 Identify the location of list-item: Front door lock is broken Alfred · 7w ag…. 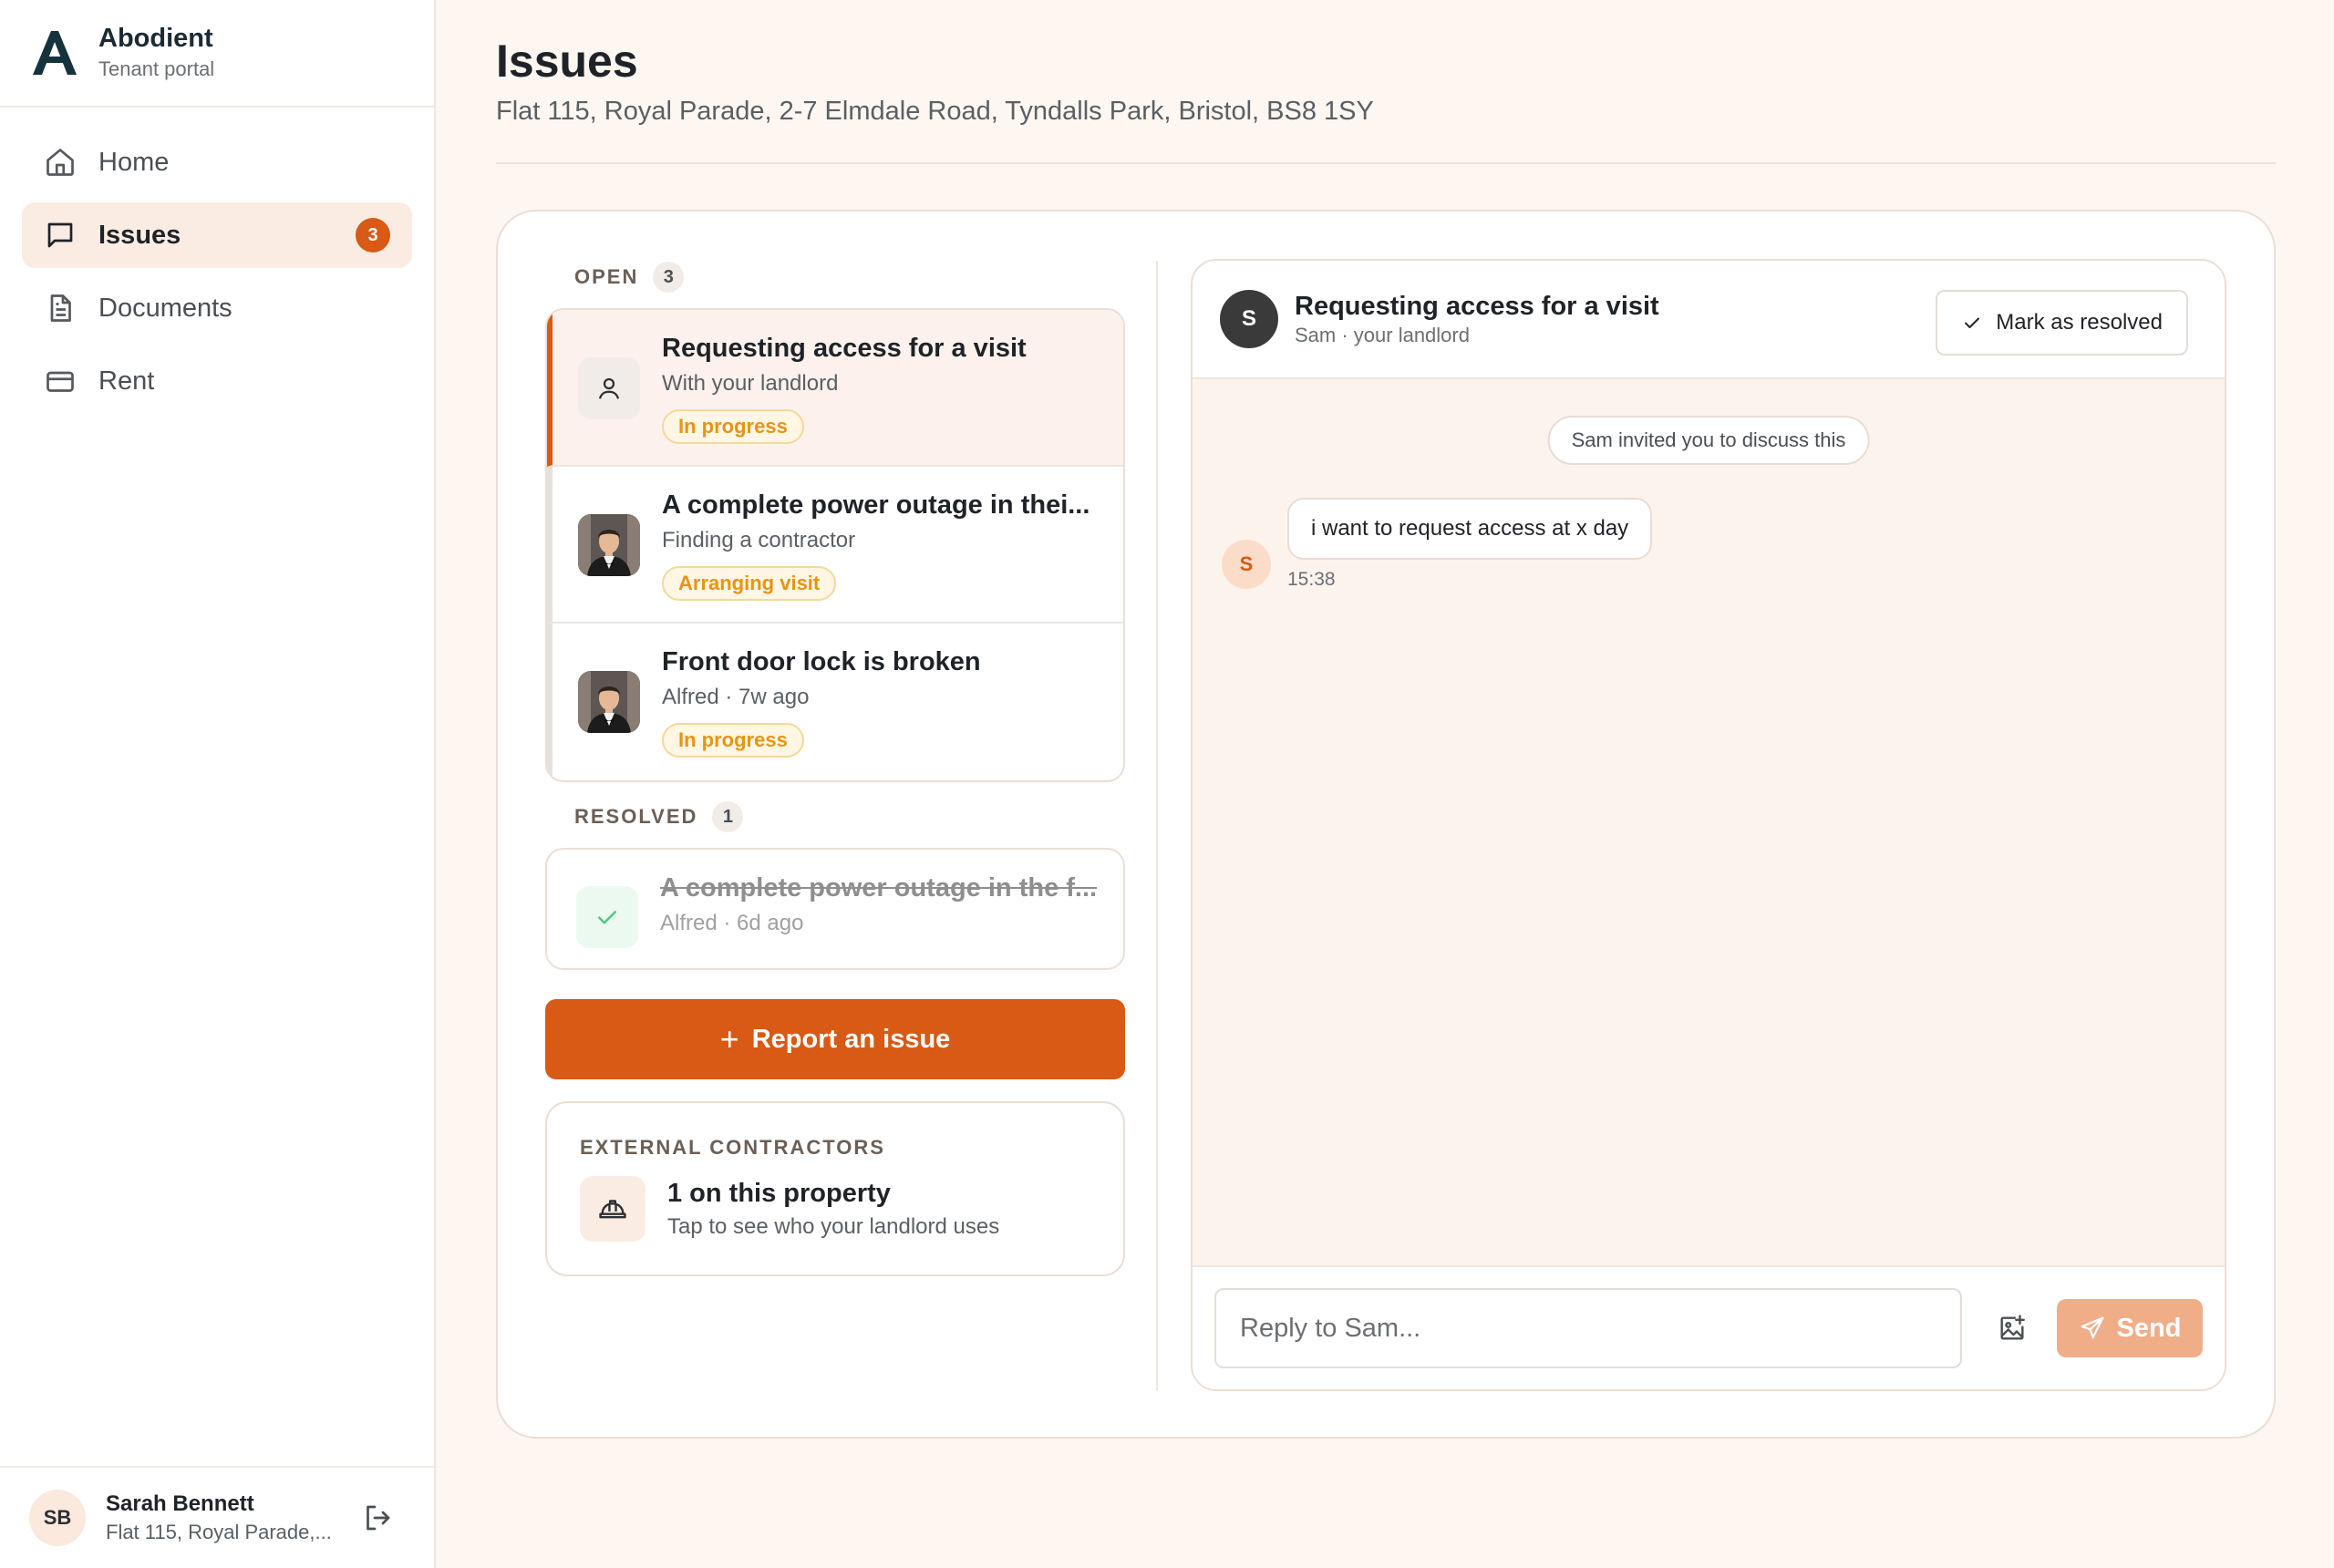
(835, 702).